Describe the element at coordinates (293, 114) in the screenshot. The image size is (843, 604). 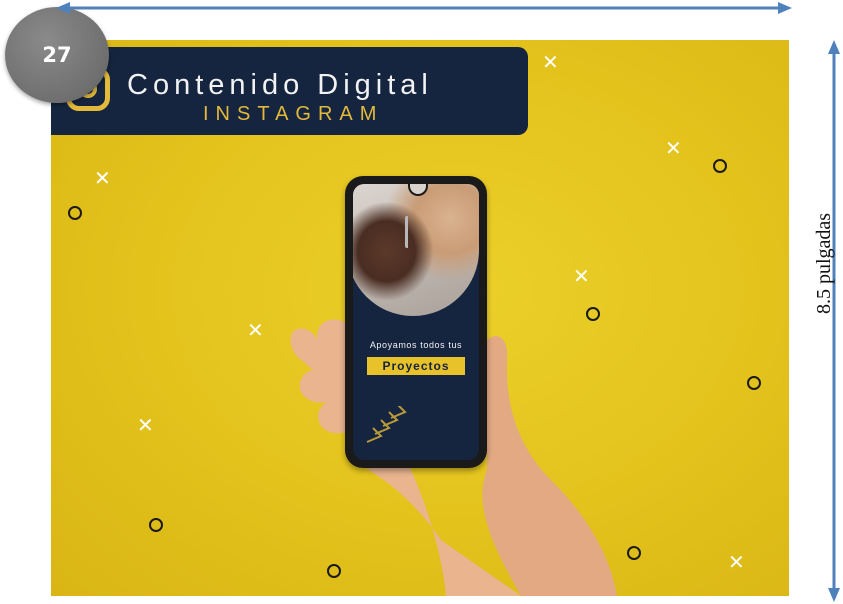
I see `banner-subtitle: INSTAGRAM` at that location.